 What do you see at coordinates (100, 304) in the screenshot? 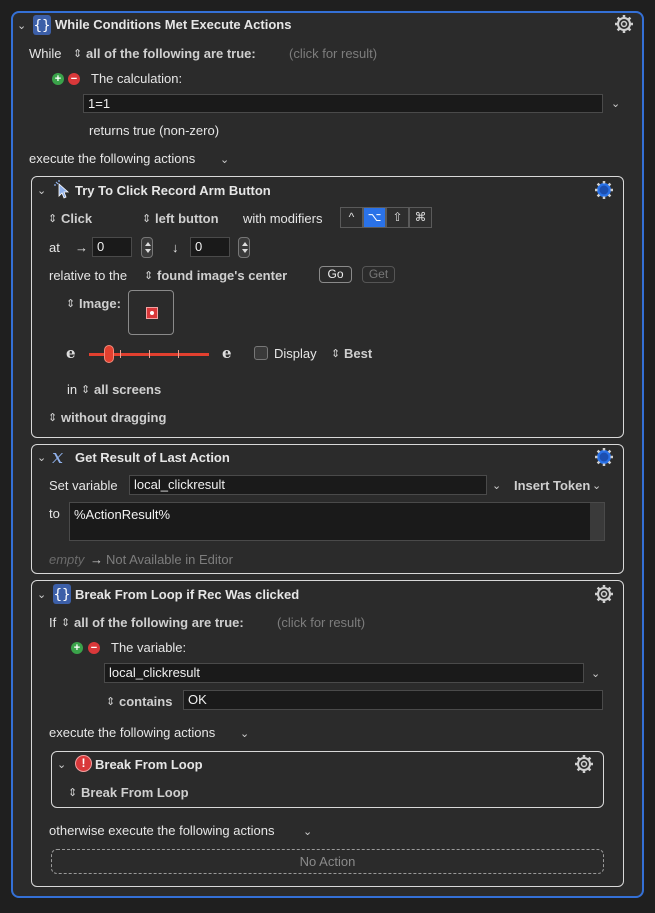
I see `image-source-select: Image:` at bounding box center [100, 304].